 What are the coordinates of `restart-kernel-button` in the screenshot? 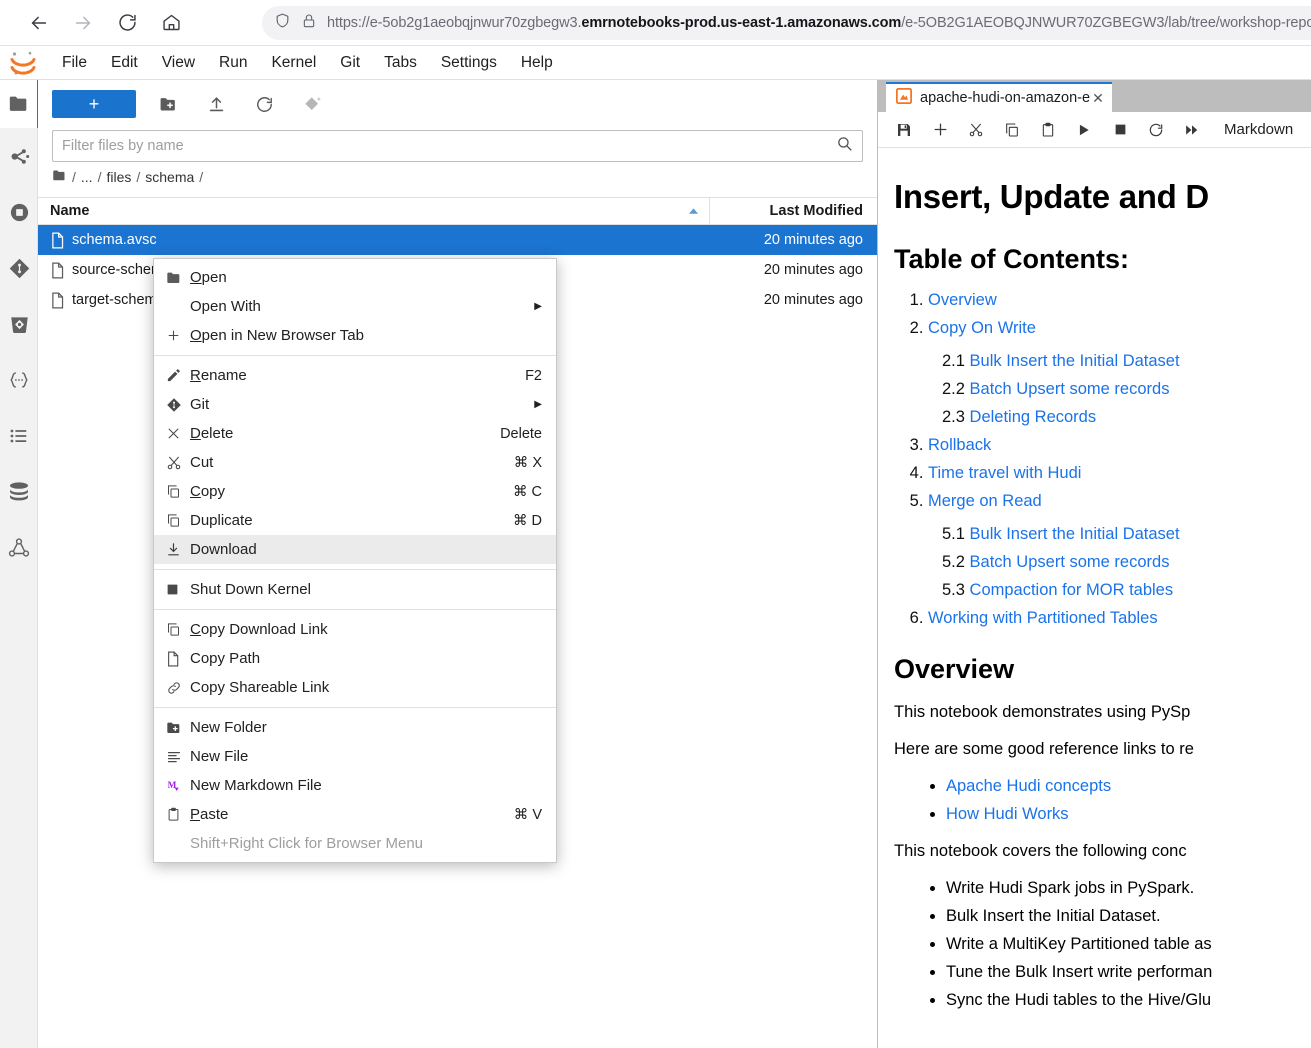 It's located at (1156, 130).